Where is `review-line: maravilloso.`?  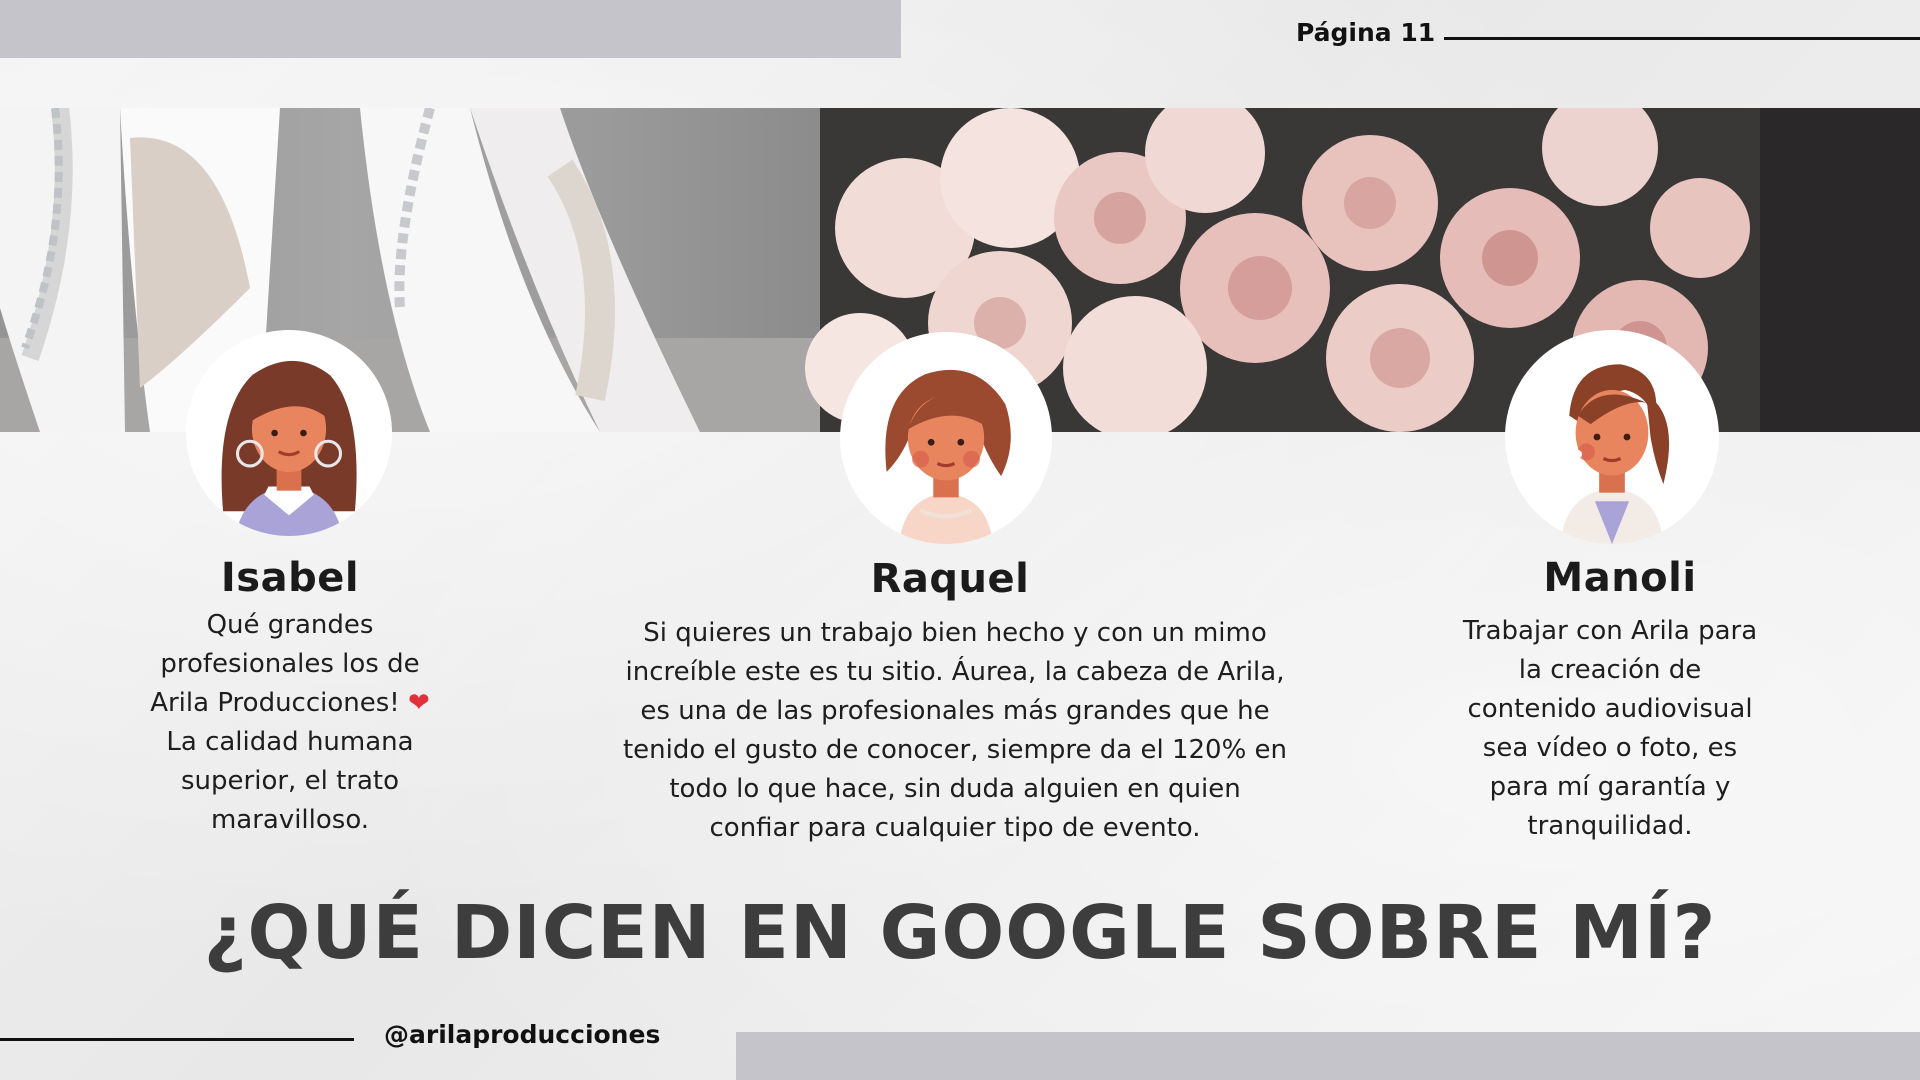 review-line: maravilloso. is located at coordinates (290, 820).